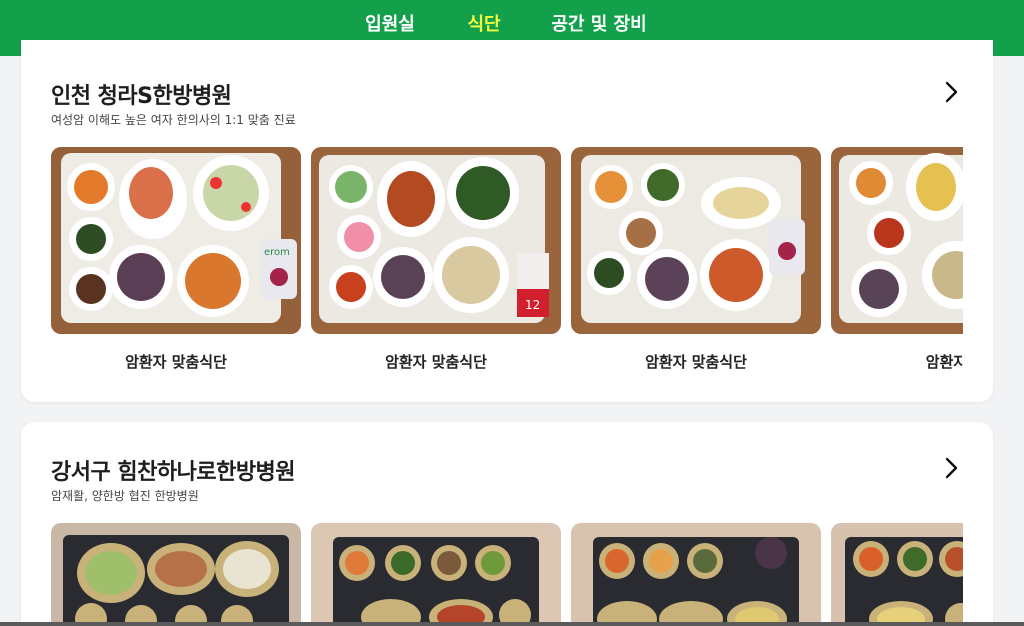 The width and height of the screenshot is (1024, 626). I want to click on hospital-subtitle: 암재활, 양한방 협진 한방병원, so click(125, 496).